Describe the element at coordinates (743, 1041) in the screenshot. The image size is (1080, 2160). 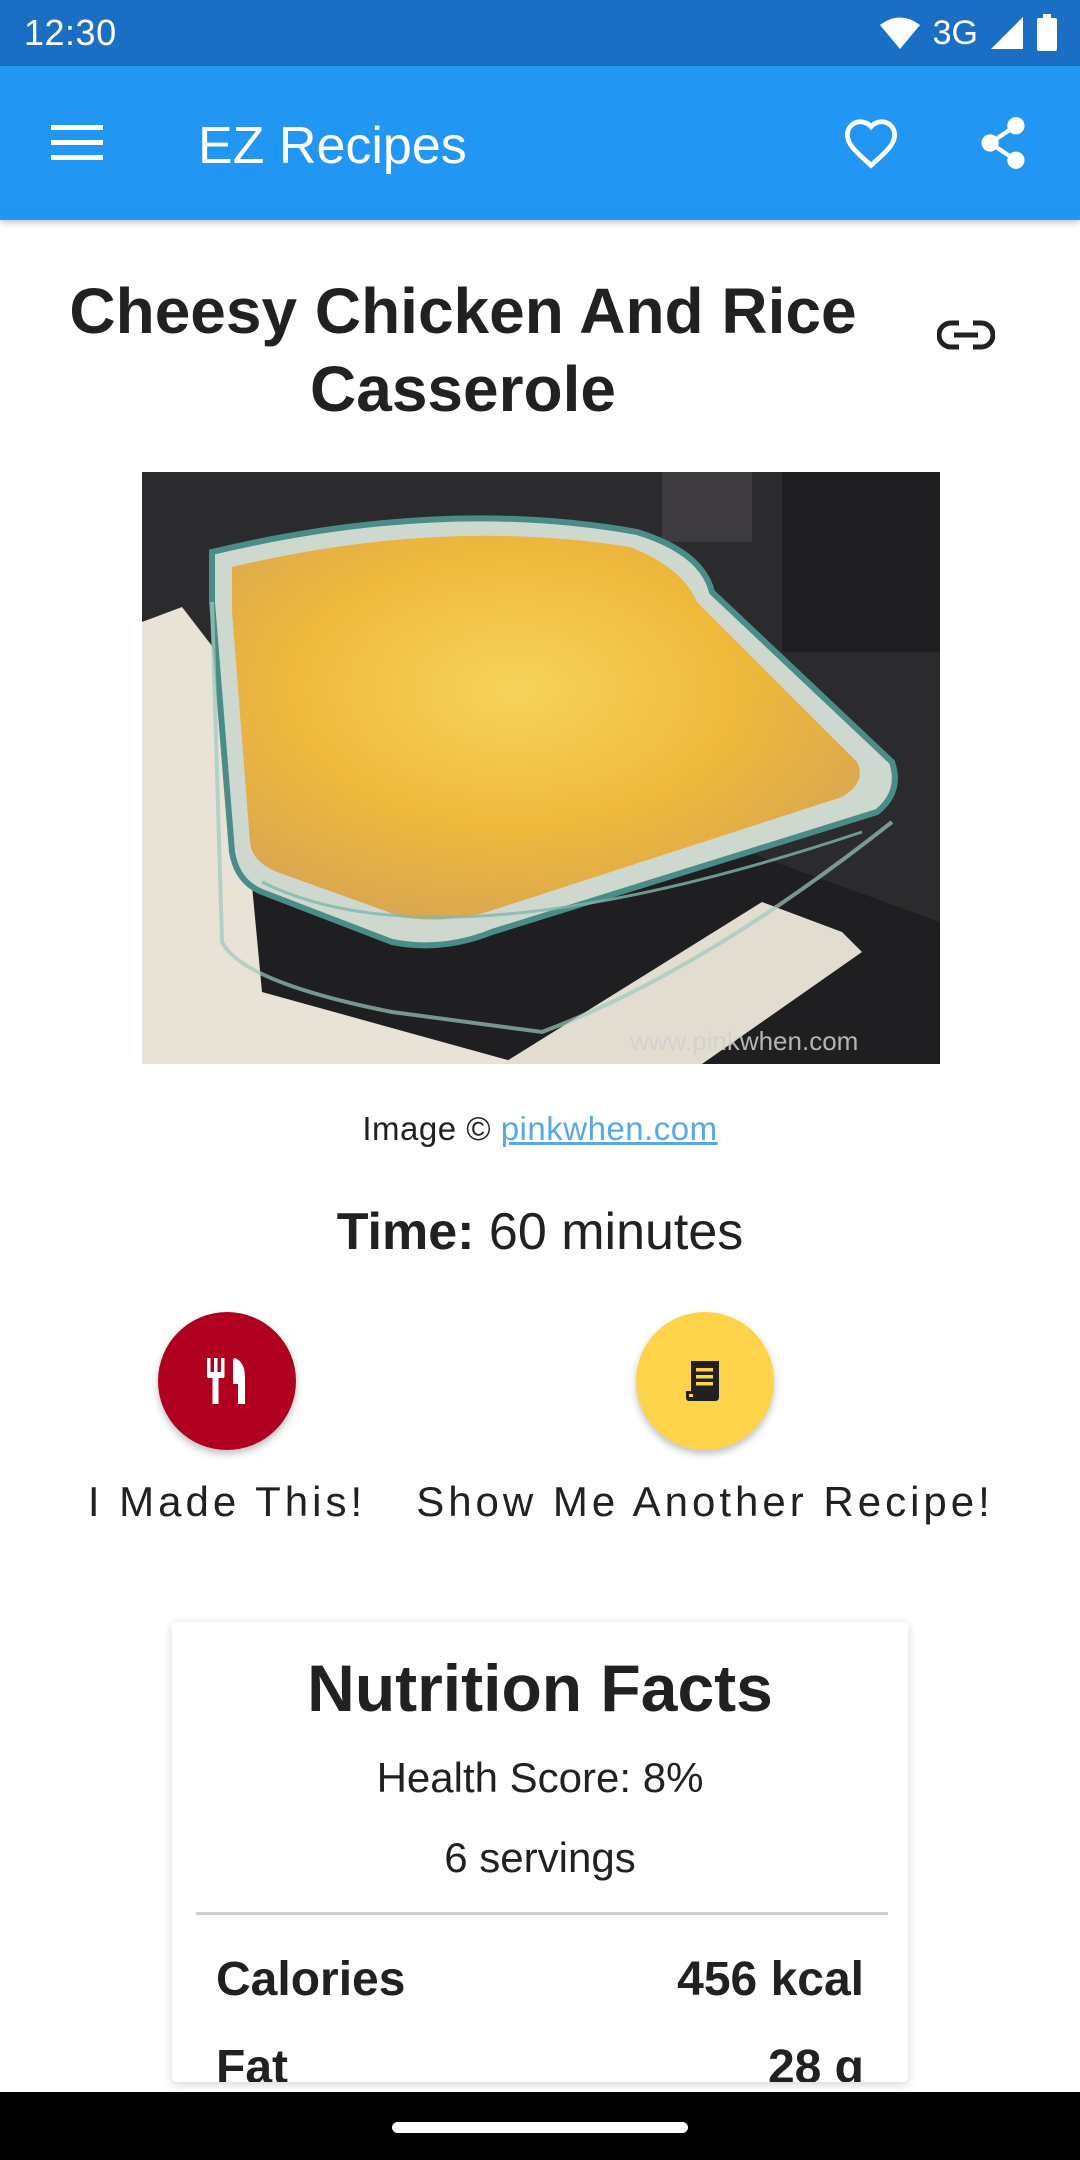
I see `image-watermark: www.pinkwhen.com` at that location.